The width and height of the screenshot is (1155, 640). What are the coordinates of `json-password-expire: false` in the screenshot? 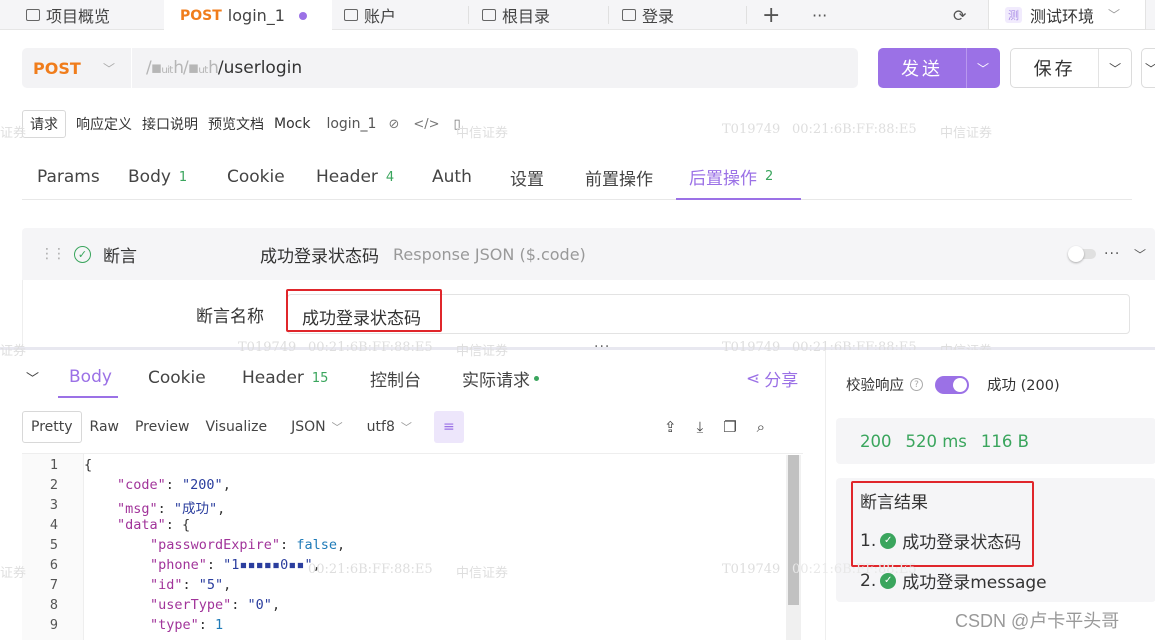 It's located at (316, 545).